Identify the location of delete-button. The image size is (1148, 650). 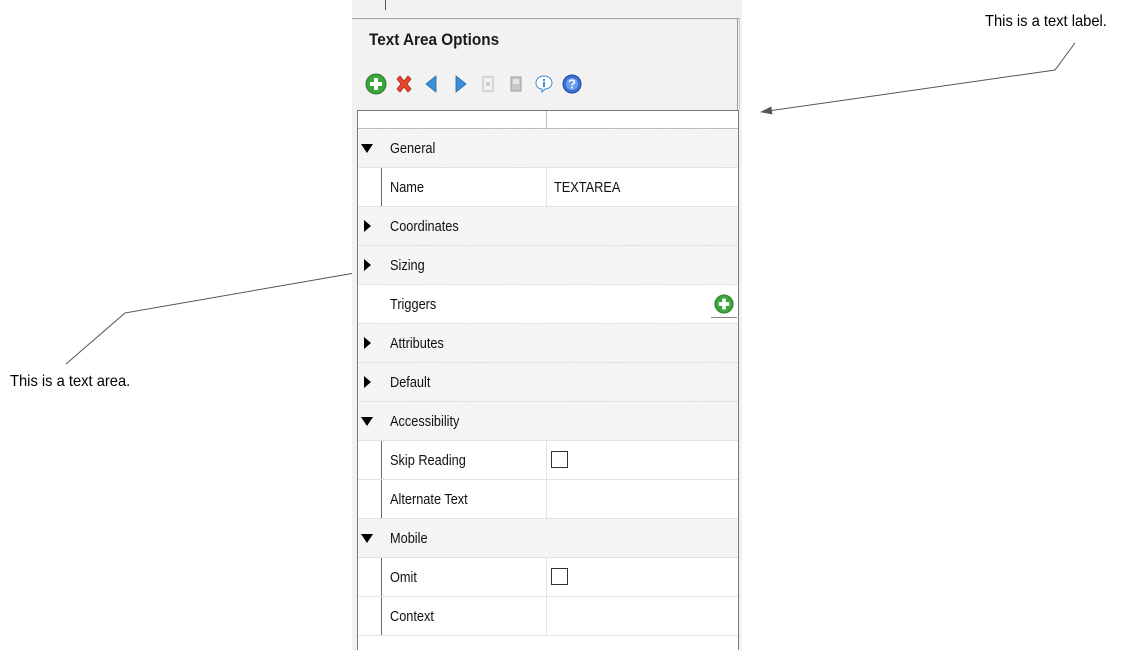
(404, 84).